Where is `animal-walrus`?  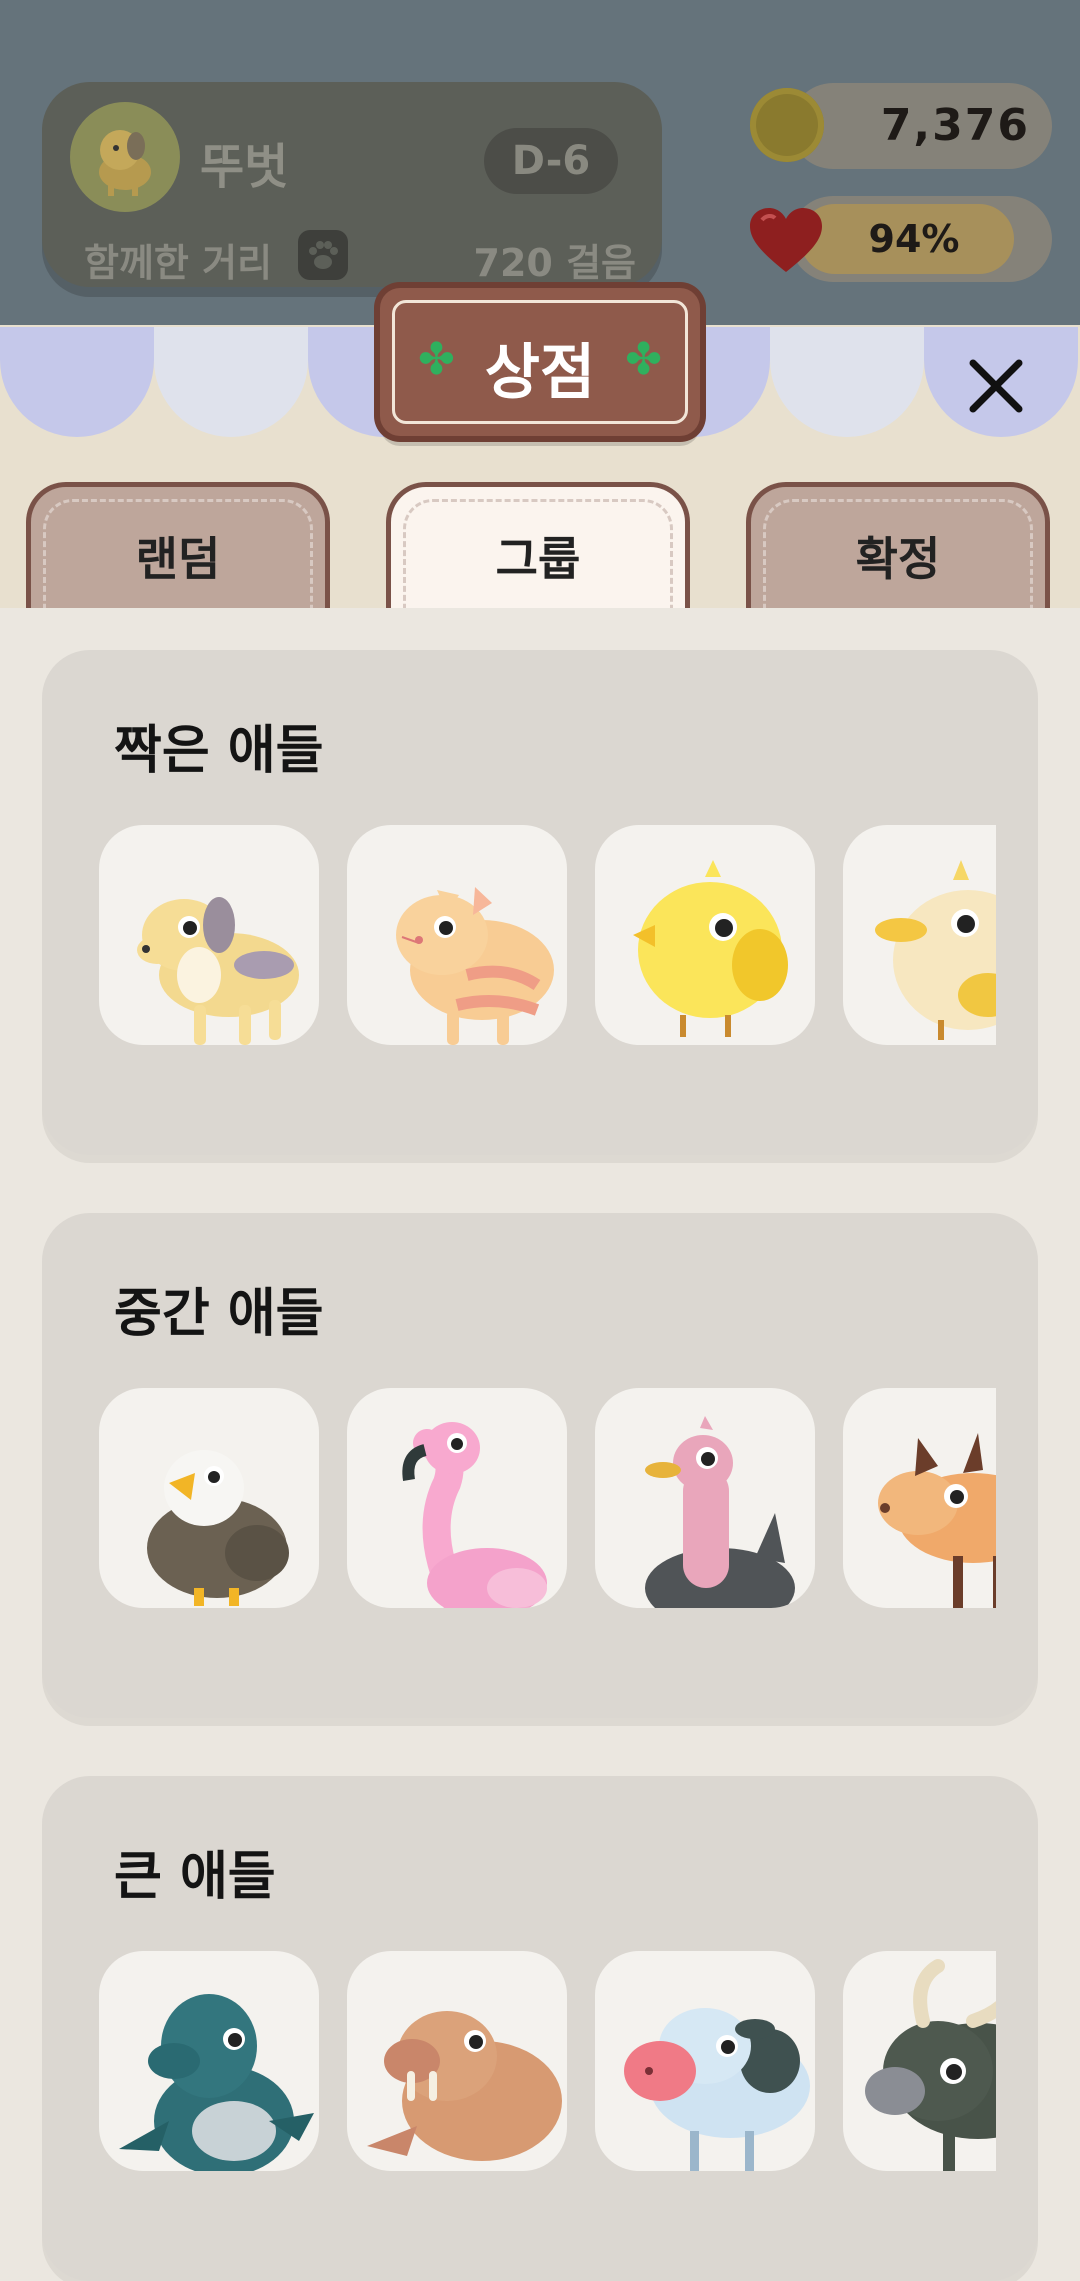
animal-walrus is located at coordinates (457, 2061).